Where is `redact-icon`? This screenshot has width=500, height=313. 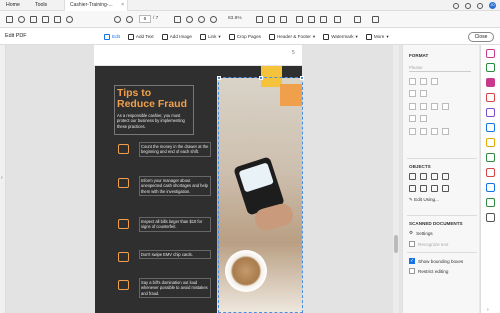 redact-icon is located at coordinates (490, 172).